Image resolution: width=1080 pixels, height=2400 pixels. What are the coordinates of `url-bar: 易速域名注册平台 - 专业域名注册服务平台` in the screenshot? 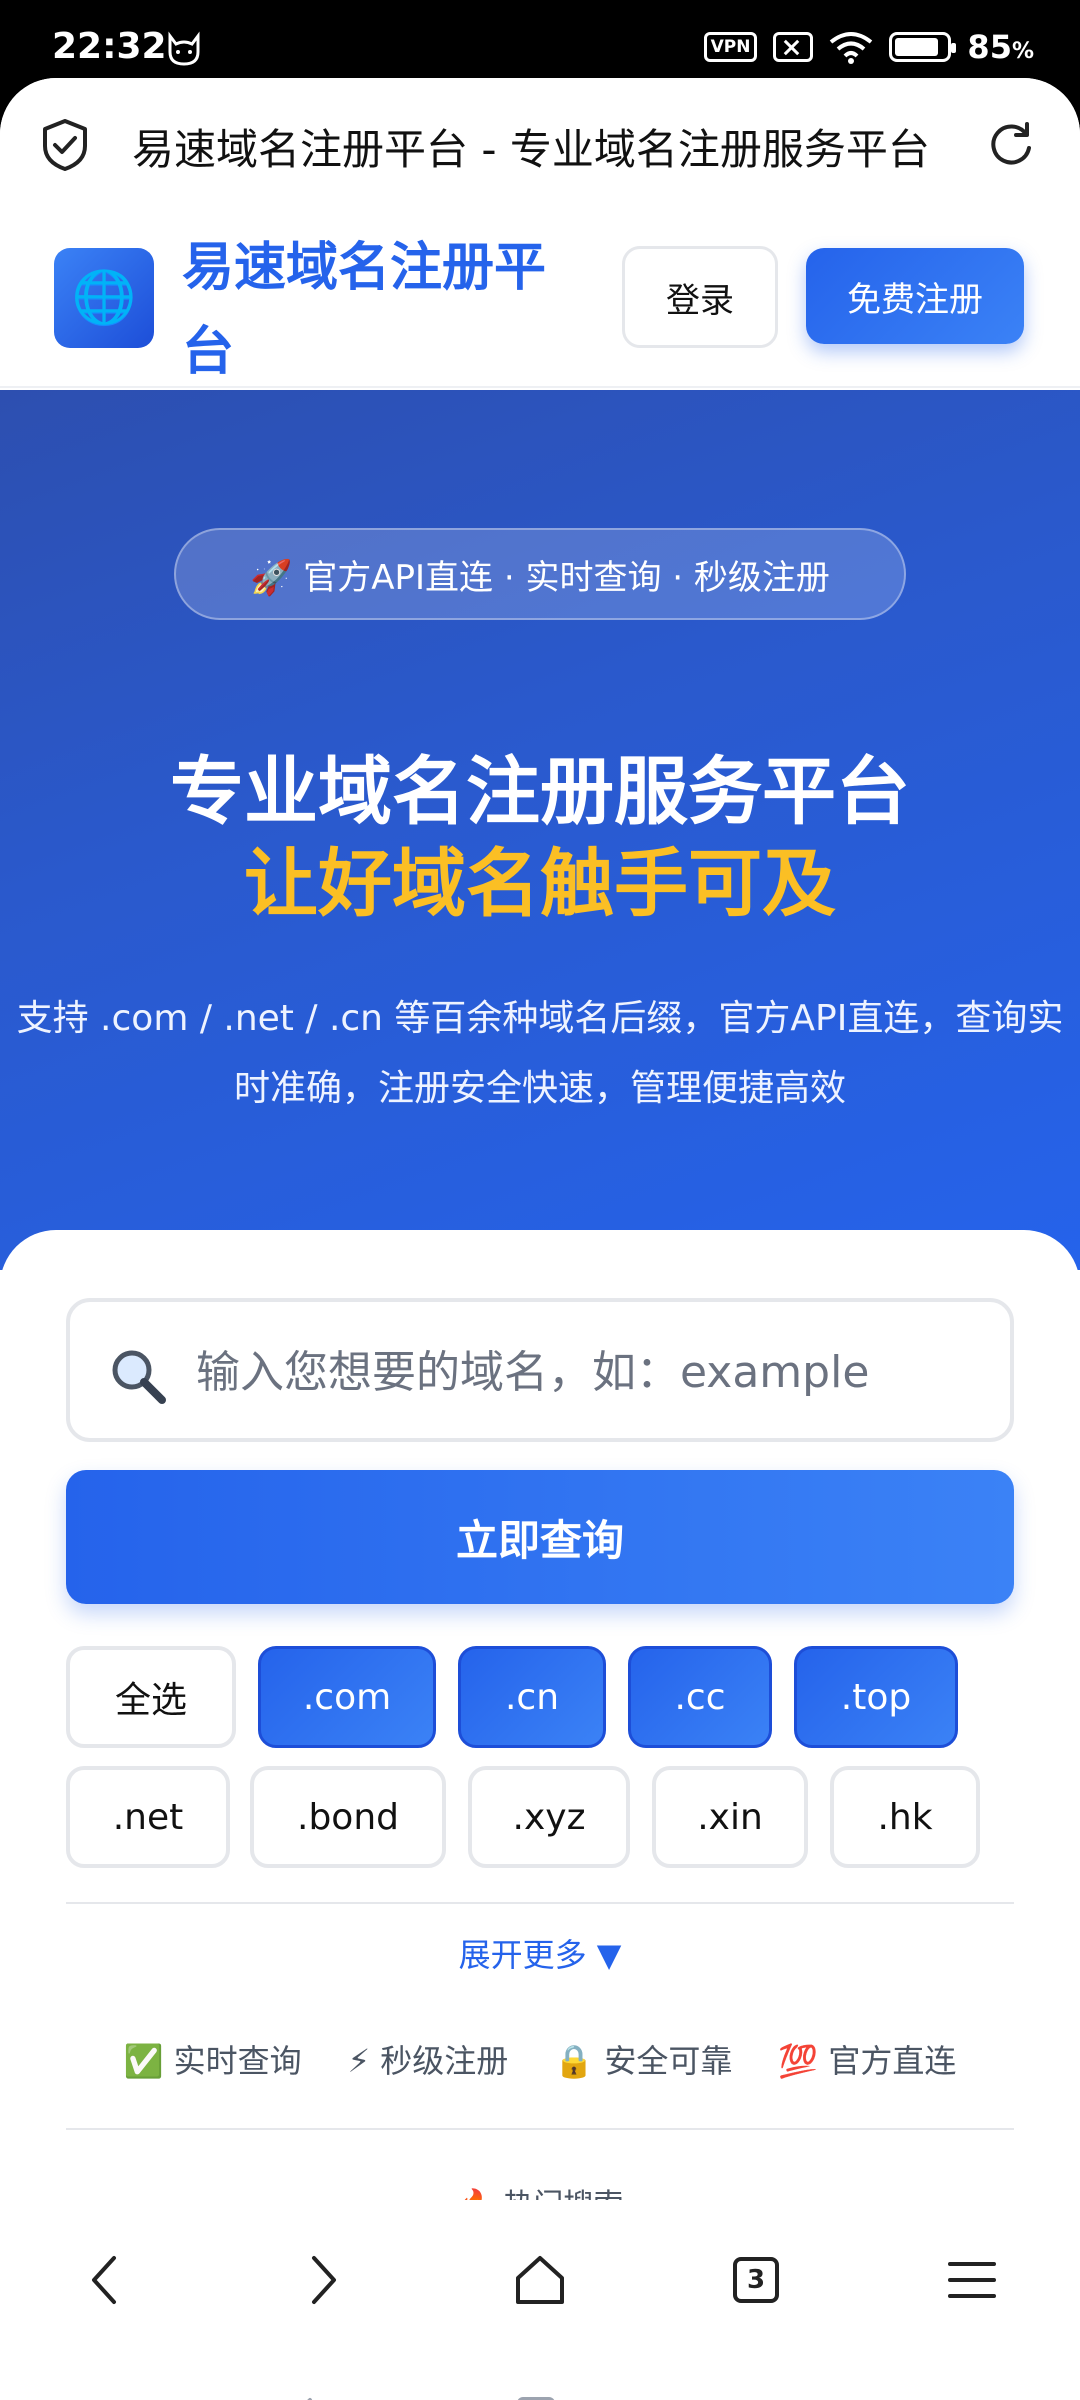 It's located at (540, 138).